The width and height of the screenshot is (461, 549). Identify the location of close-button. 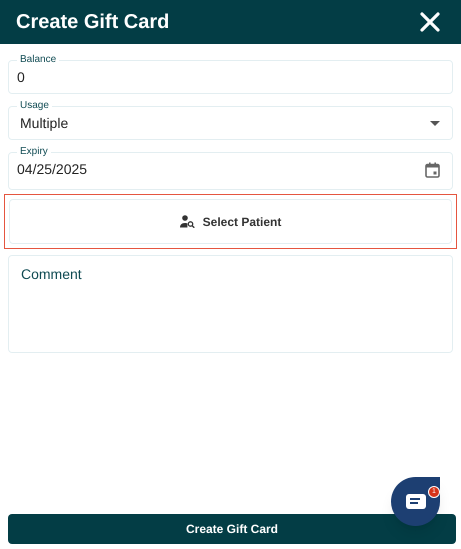
(430, 22).